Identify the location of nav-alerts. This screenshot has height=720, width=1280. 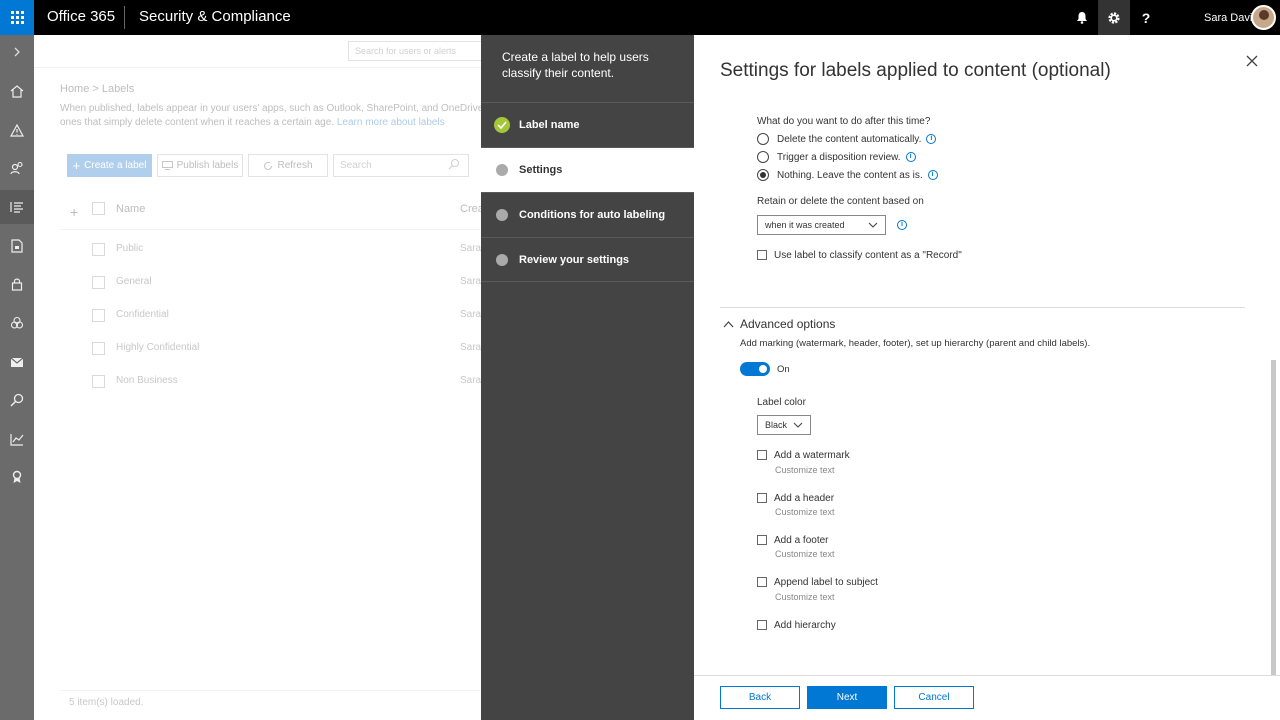
(17, 130).